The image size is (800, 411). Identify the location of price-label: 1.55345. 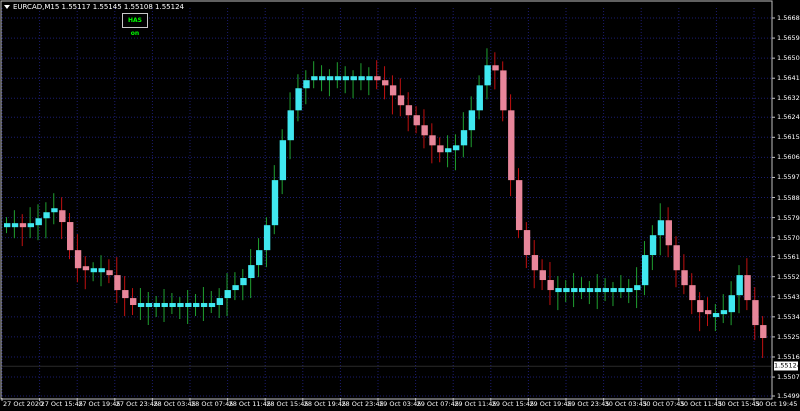
(788, 316).